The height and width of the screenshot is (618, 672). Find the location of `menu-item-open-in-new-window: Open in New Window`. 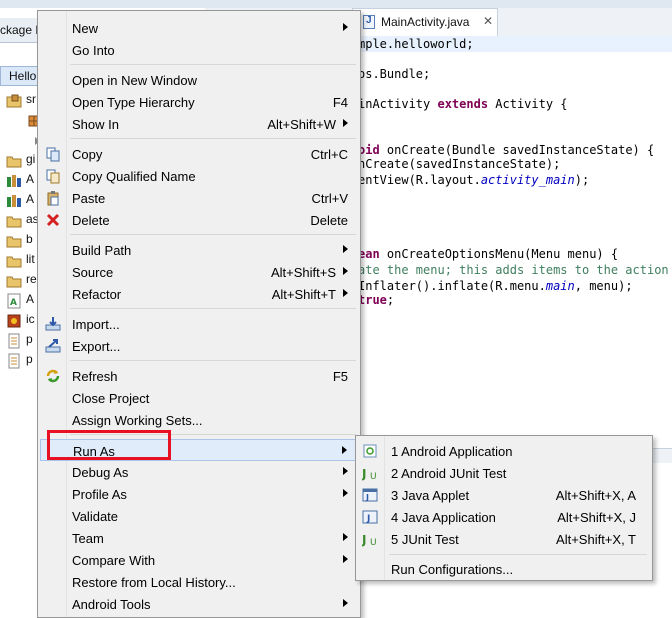

menu-item-open-in-new-window: Open in New Window is located at coordinates (199, 80).